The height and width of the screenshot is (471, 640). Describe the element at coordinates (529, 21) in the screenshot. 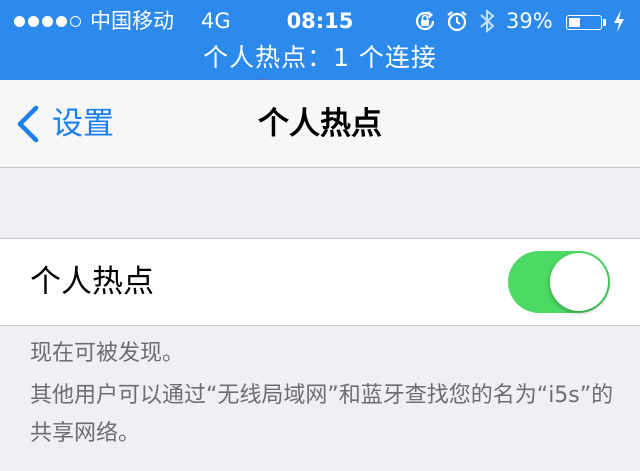

I see `battery-percent: 39%` at that location.